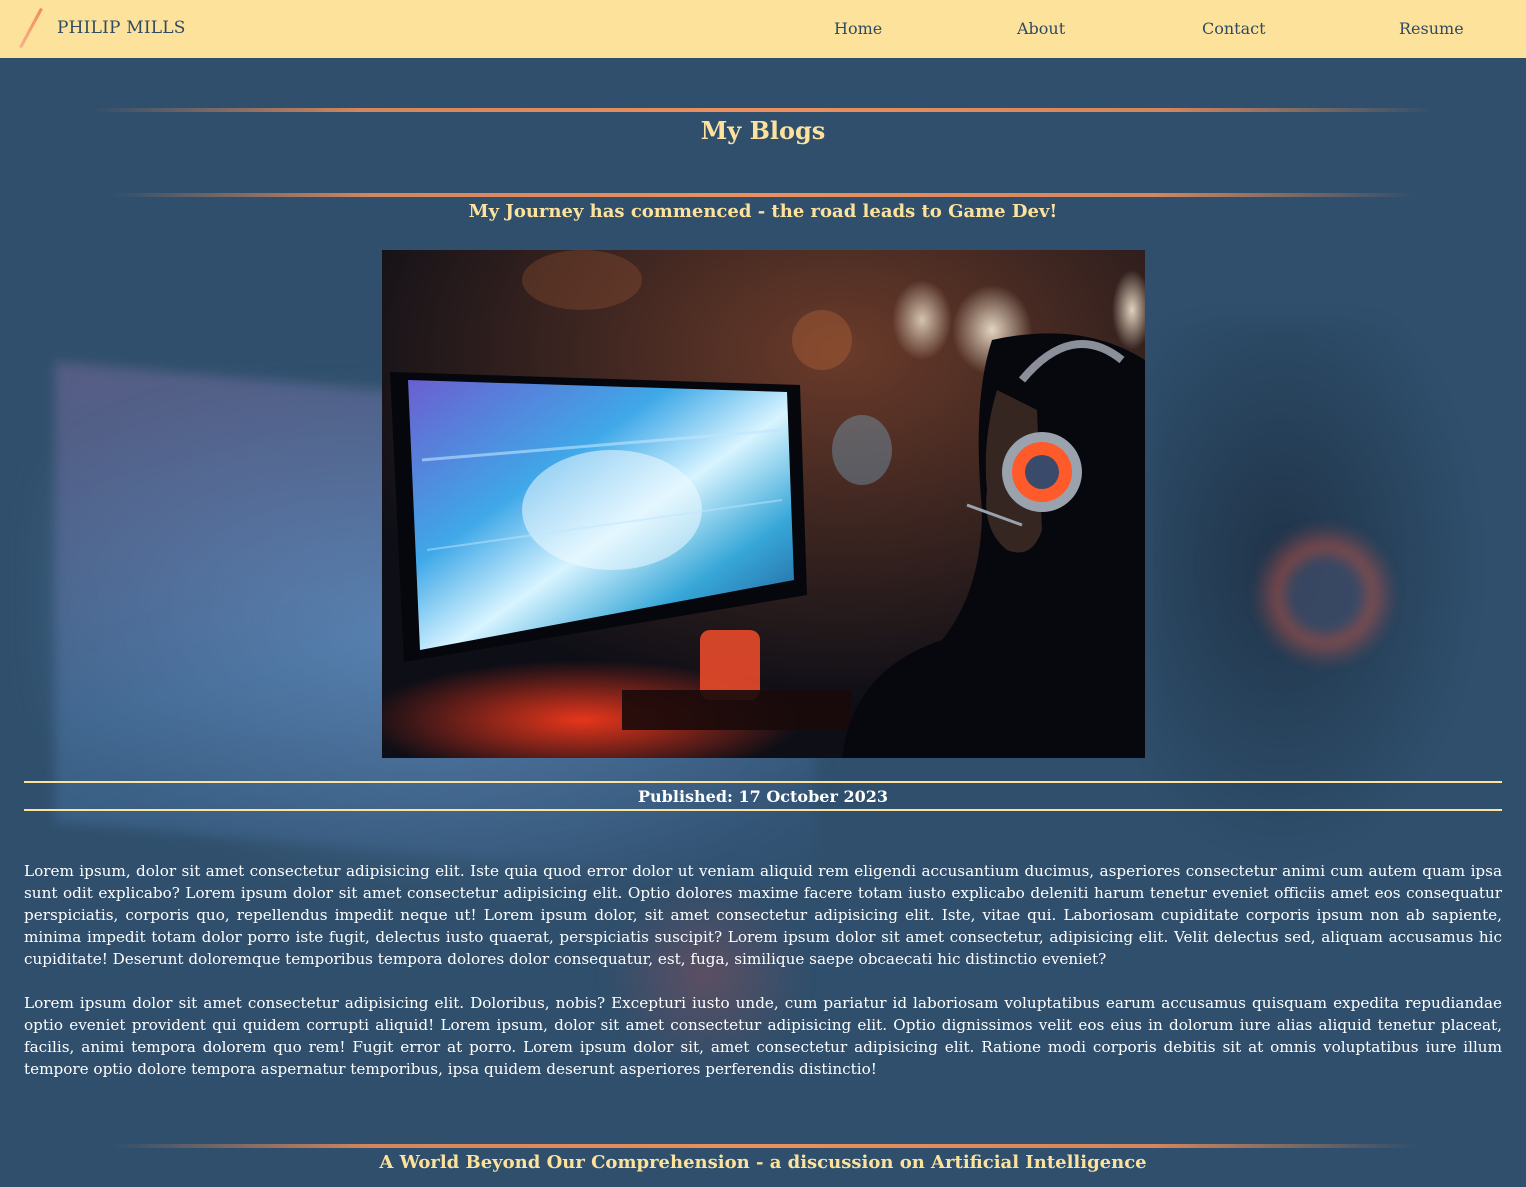 The height and width of the screenshot is (1187, 1526). I want to click on published-rule-bottom, so click(763, 810).